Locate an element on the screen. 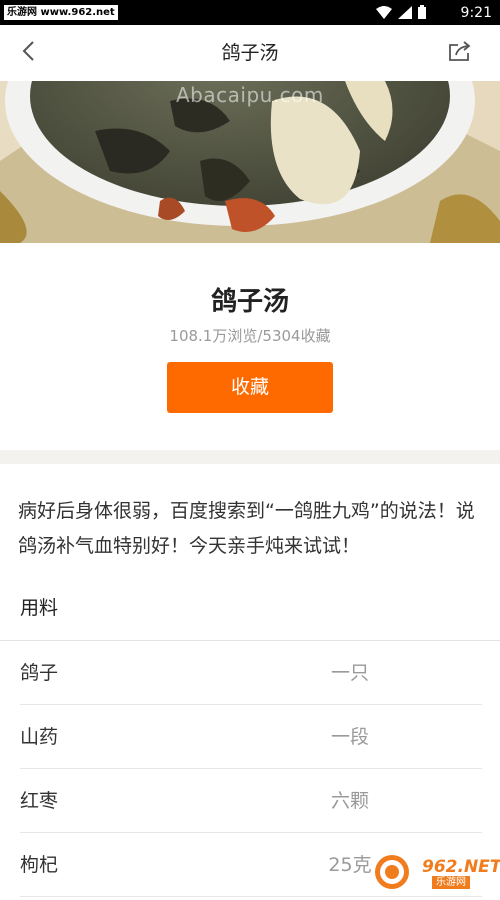 Image resolution: width=500 pixels, height=900 pixels. nav-bar: 鸽子汤 is located at coordinates (250, 53).